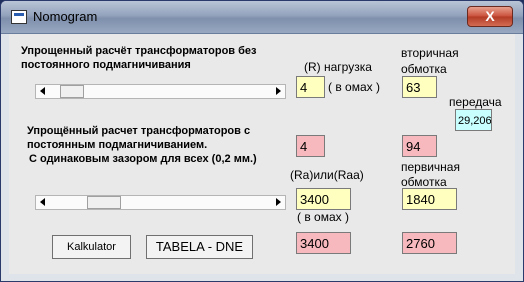 The height and width of the screenshot is (282, 524). I want to click on slider-ra, so click(160, 202).